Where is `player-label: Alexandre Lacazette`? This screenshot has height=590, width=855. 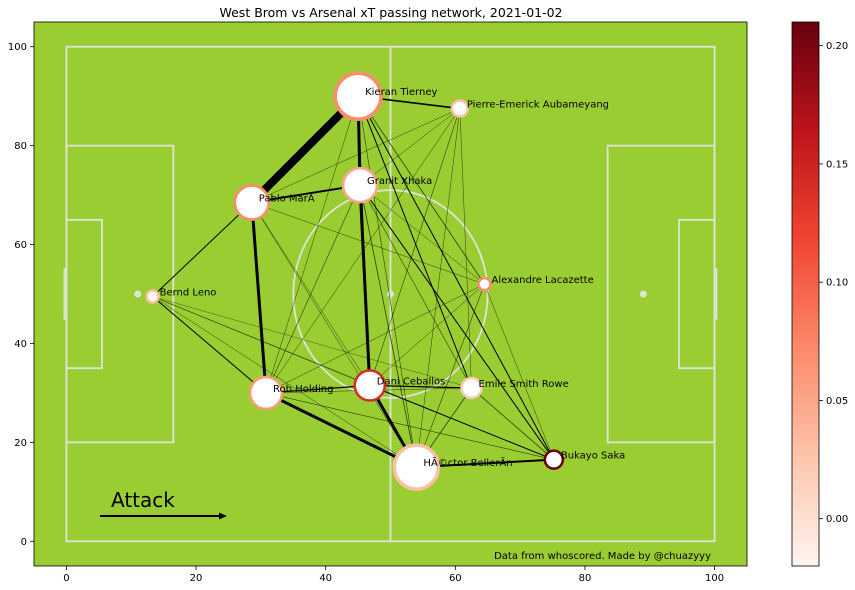
player-label: Alexandre Lacazette is located at coordinates (542, 280).